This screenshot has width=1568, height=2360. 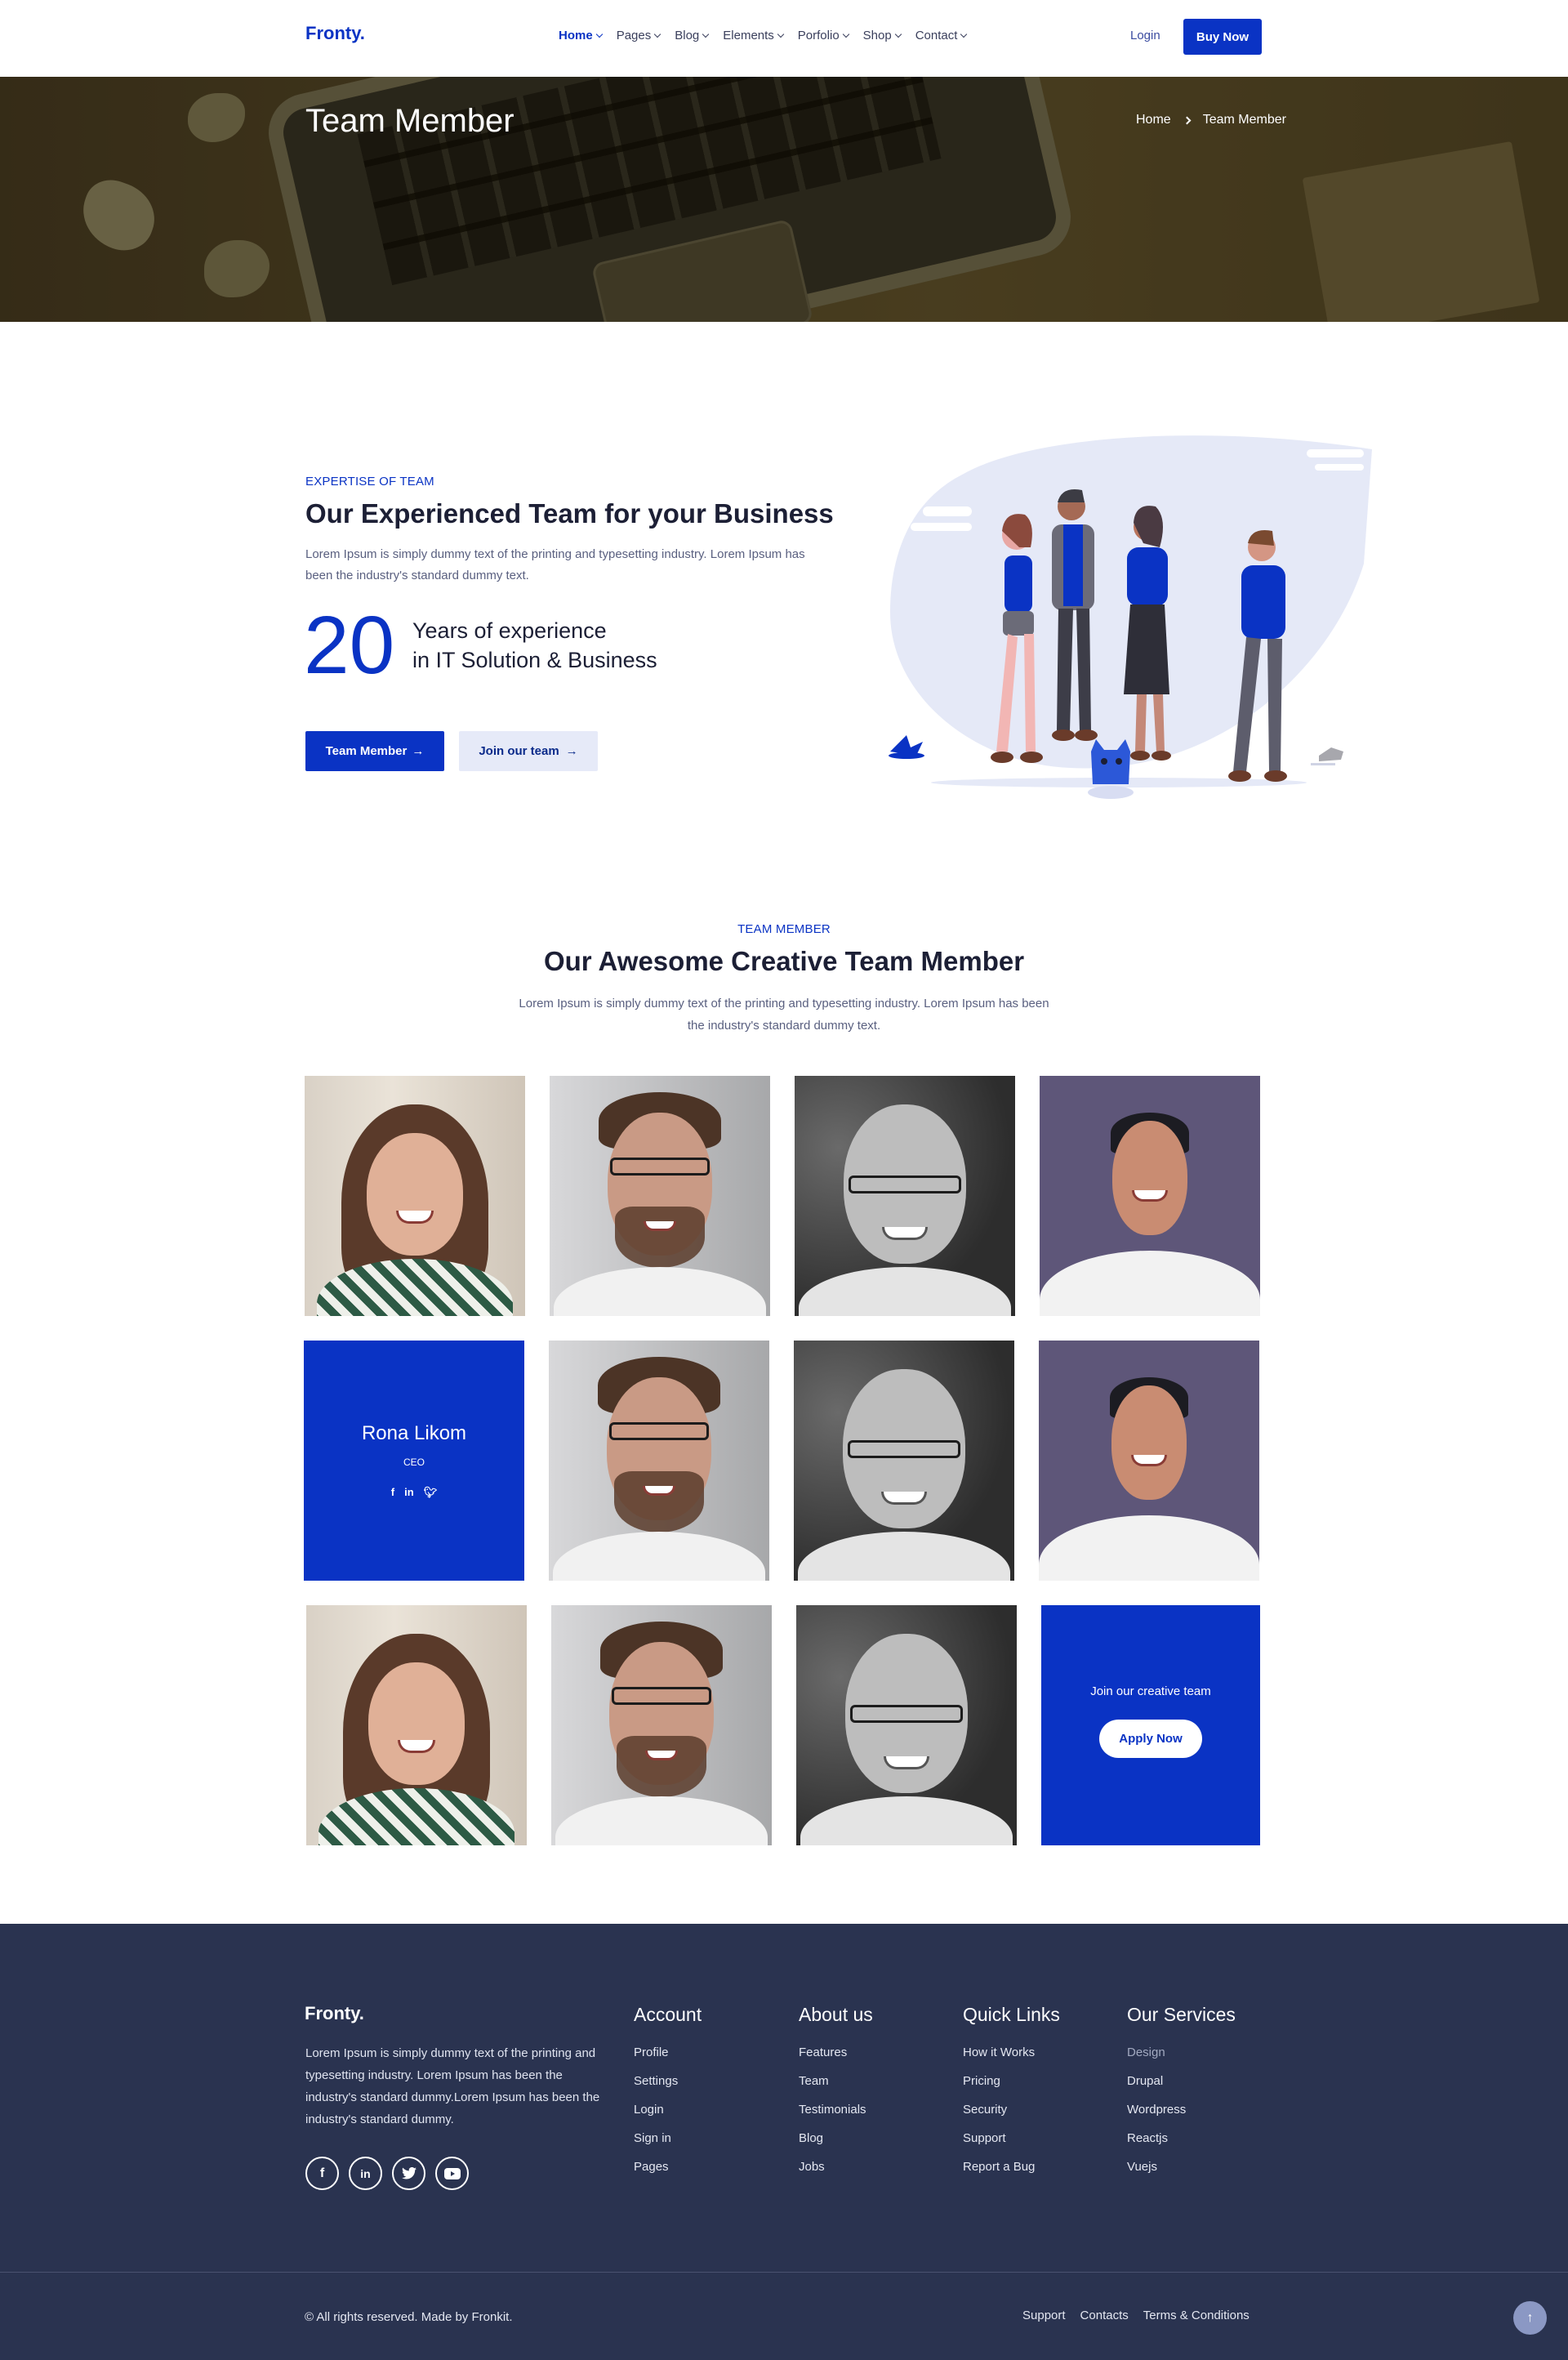 I want to click on back-to-top-button: ↑, so click(x=1530, y=2318).